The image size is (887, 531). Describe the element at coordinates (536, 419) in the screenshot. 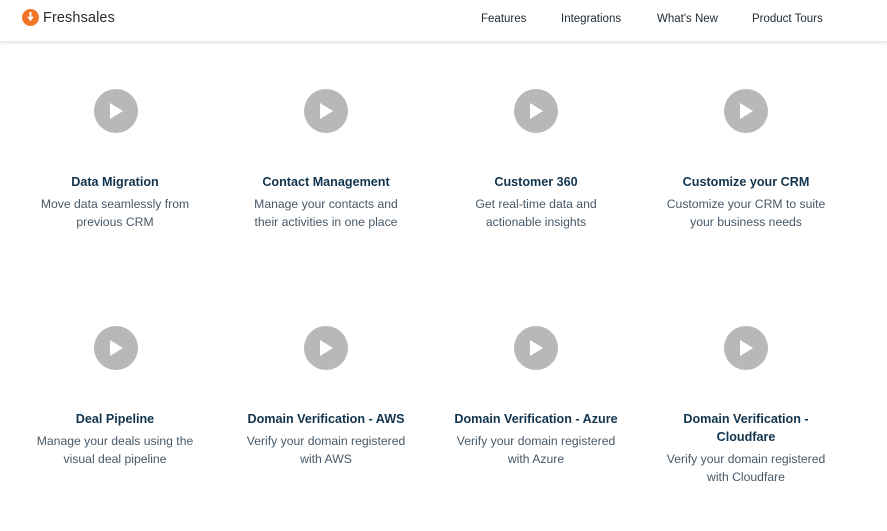

I see `tour-title: Domain Verification - Azure` at that location.